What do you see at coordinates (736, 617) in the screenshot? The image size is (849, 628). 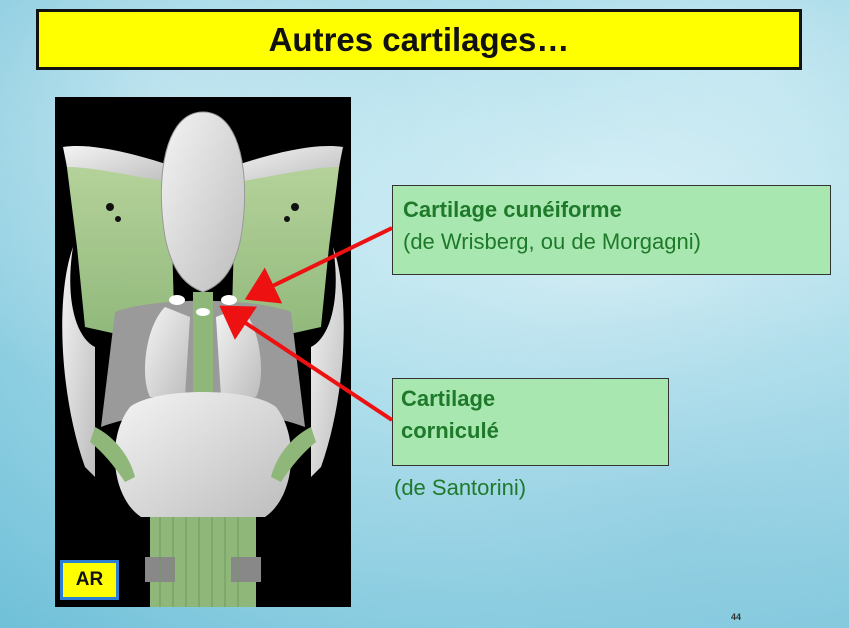 I see `page-number: 44` at bounding box center [736, 617].